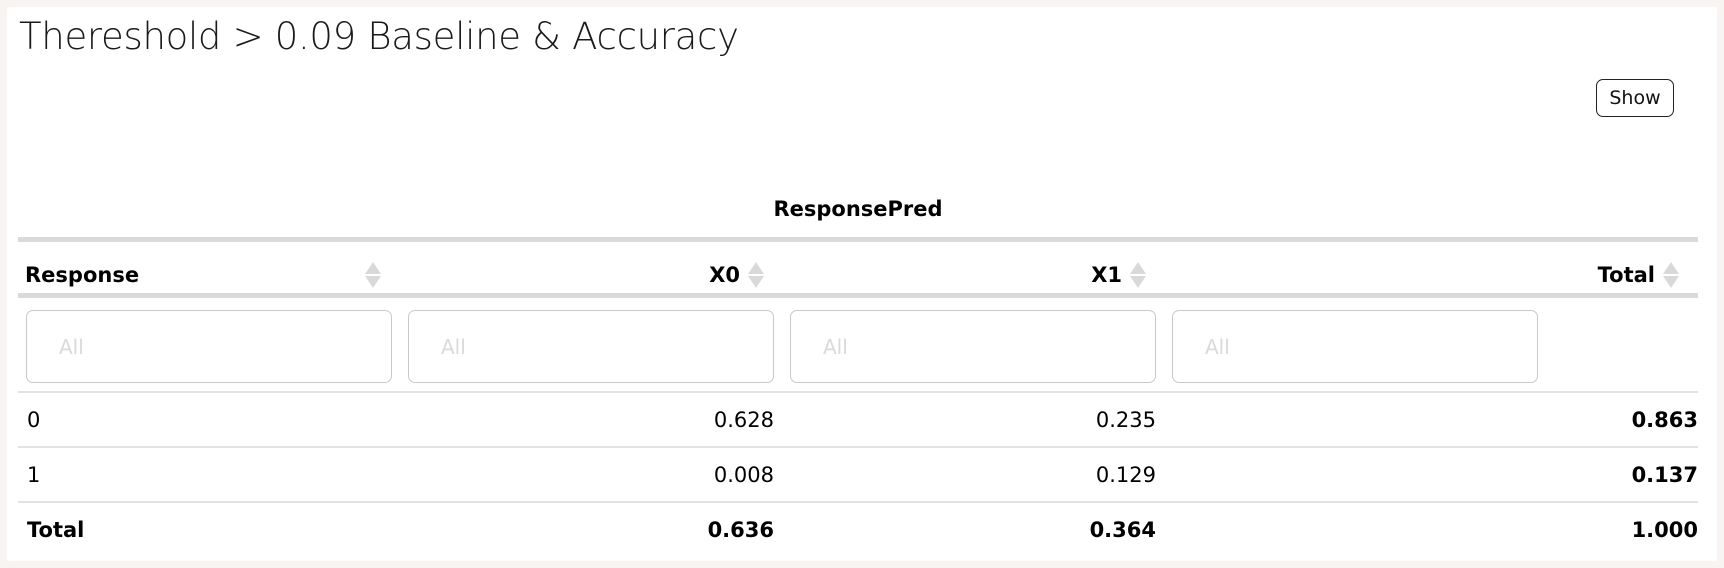 The width and height of the screenshot is (1724, 568). What do you see at coordinates (740, 530) in the screenshot?
I see `table-cell-x0: 0.636` at bounding box center [740, 530].